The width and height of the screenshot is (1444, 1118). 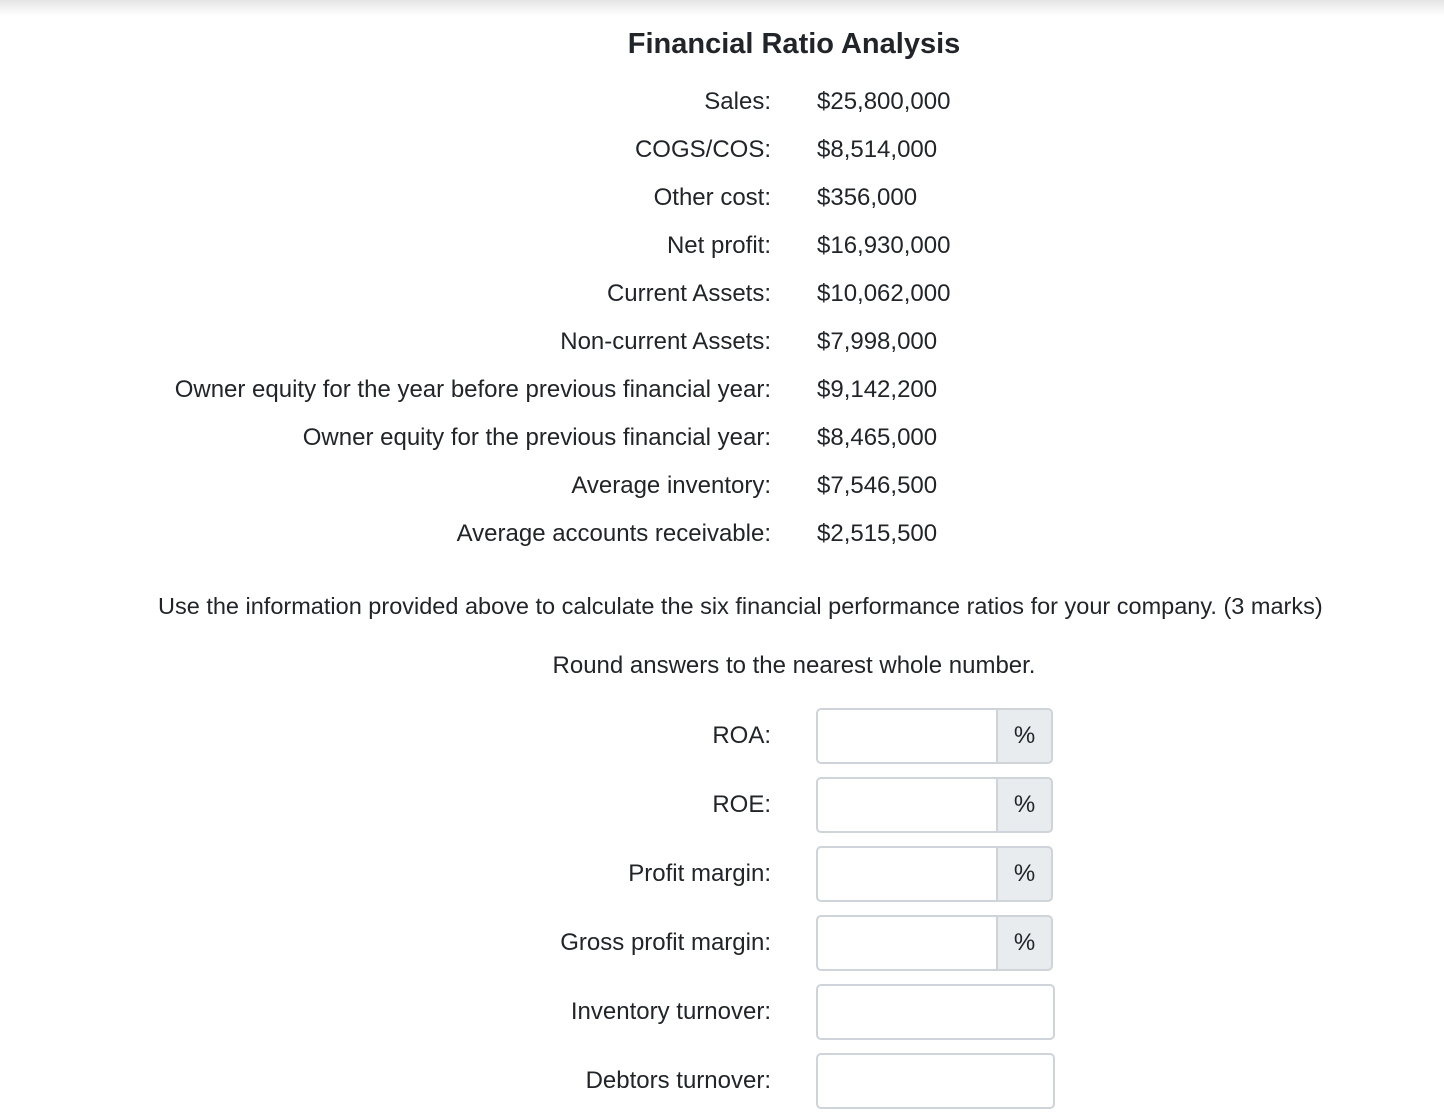 I want to click on inventory-turnover-input-group, so click(x=935, y=1012).